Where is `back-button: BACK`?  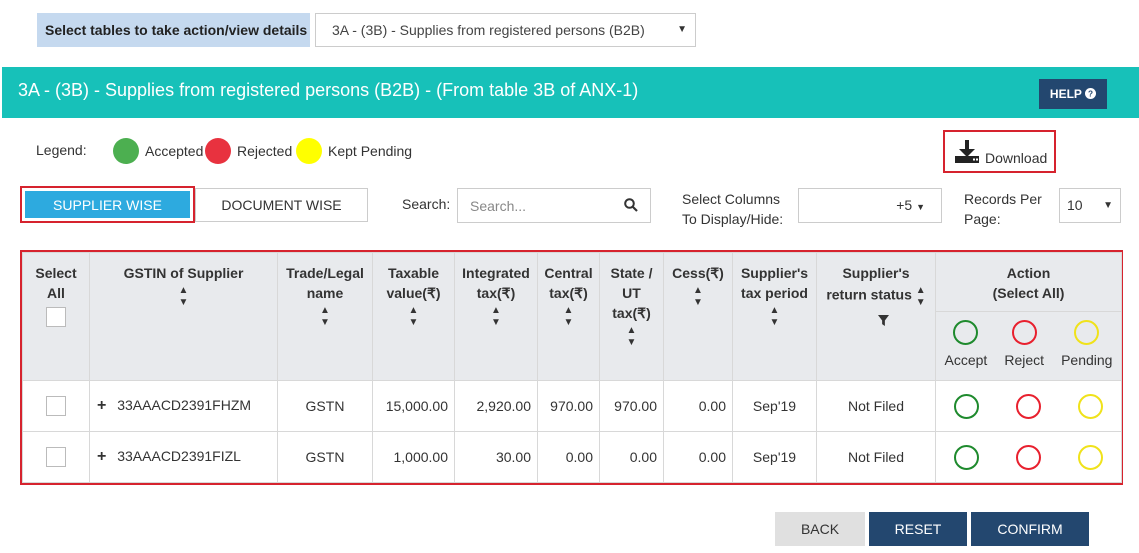 back-button: BACK is located at coordinates (820, 529).